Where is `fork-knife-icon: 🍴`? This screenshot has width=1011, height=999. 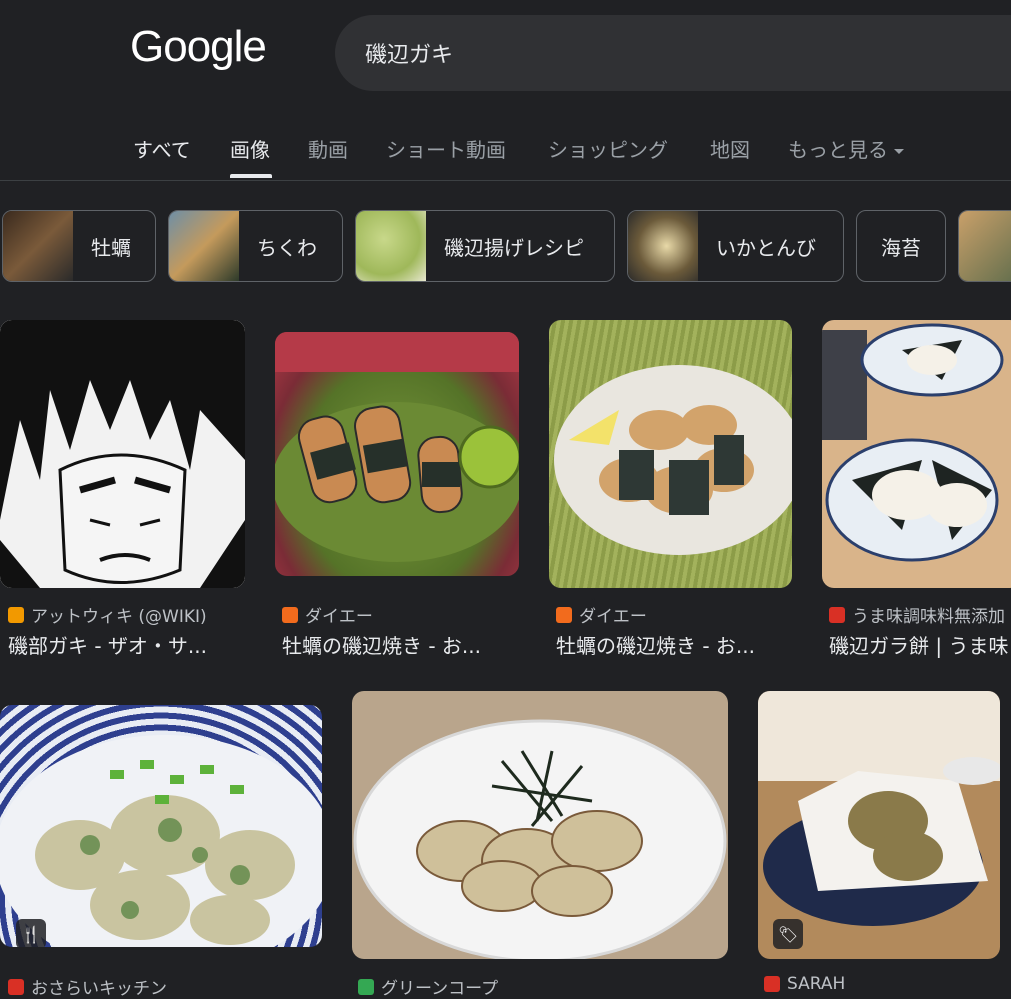
fork-knife-icon: 🍴 is located at coordinates (31, 933).